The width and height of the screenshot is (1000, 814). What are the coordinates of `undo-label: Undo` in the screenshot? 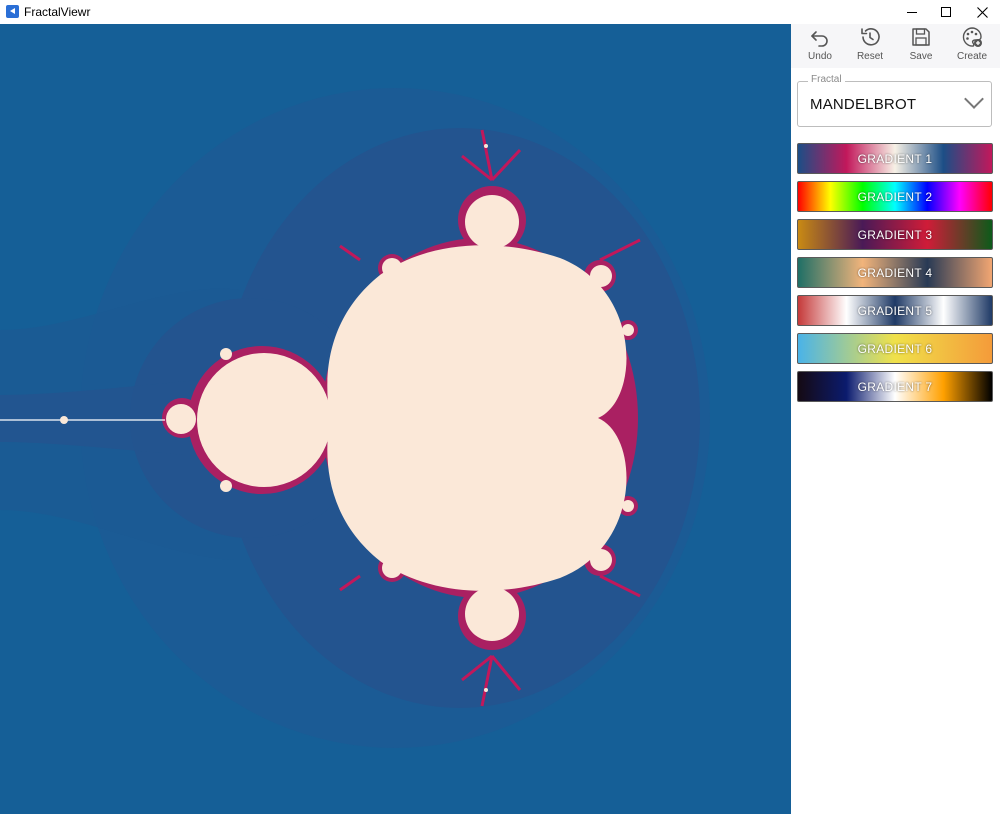 It's located at (820, 56).